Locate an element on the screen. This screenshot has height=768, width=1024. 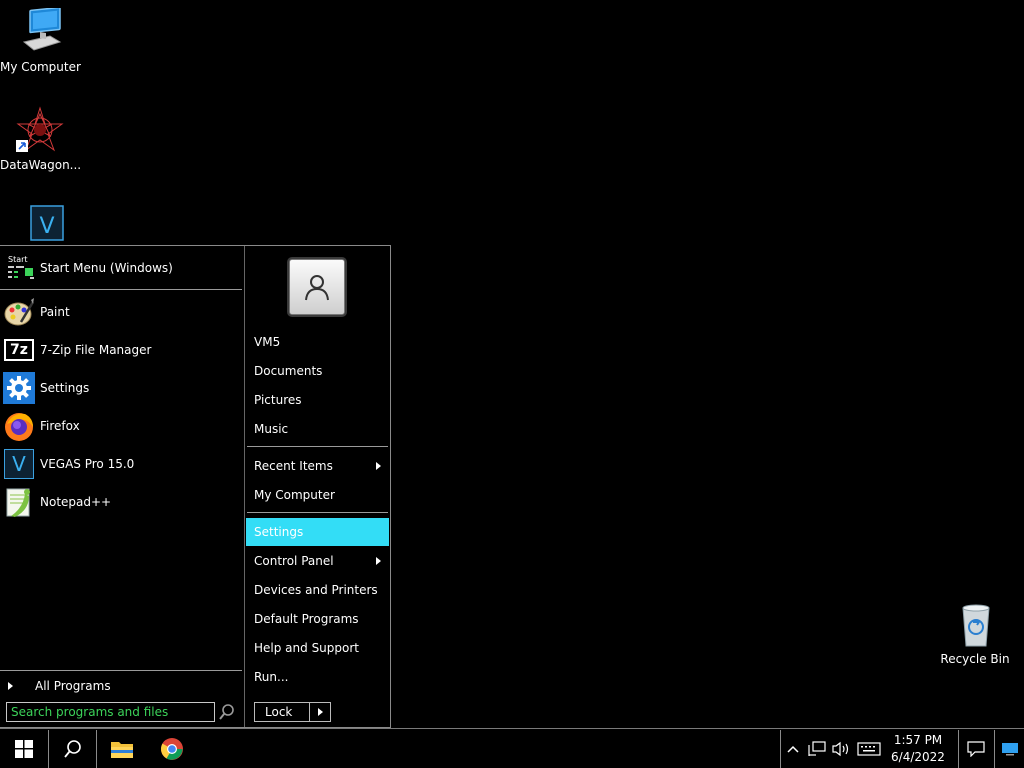
windows-logo-icon is located at coordinates (24, 749).